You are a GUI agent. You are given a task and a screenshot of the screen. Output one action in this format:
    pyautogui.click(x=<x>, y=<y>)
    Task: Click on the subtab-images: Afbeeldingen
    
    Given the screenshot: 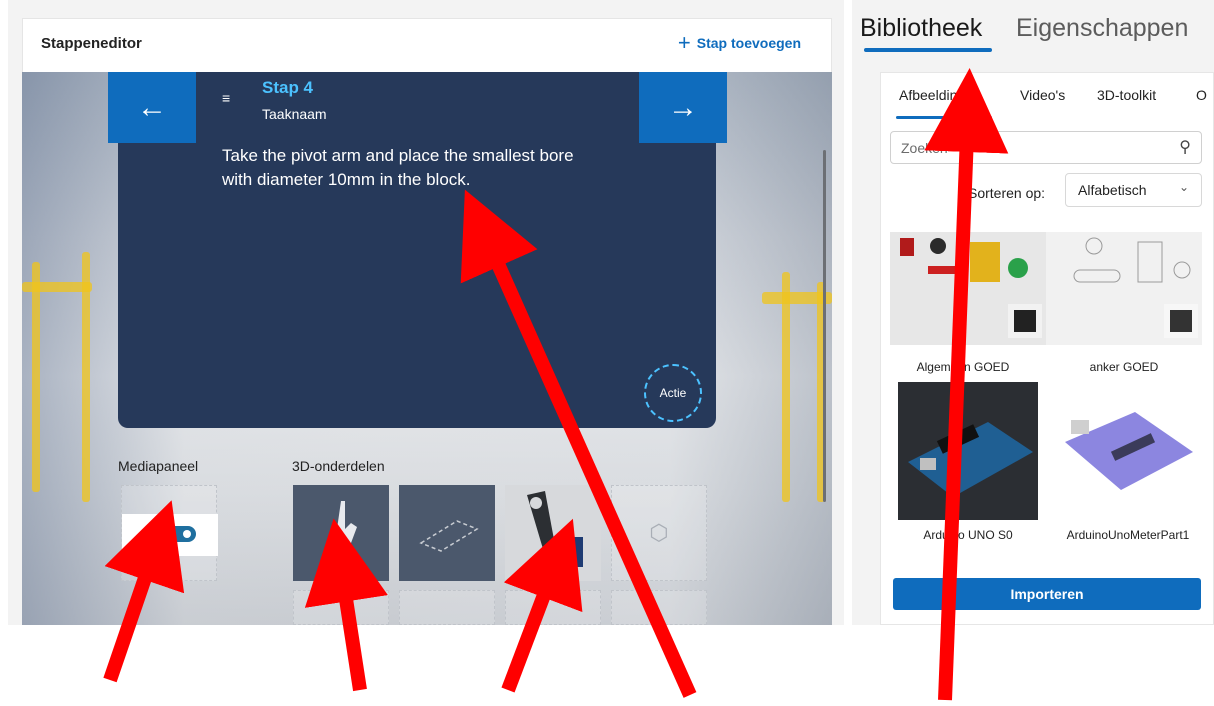 What is the action you would take?
    pyautogui.click(x=940, y=95)
    